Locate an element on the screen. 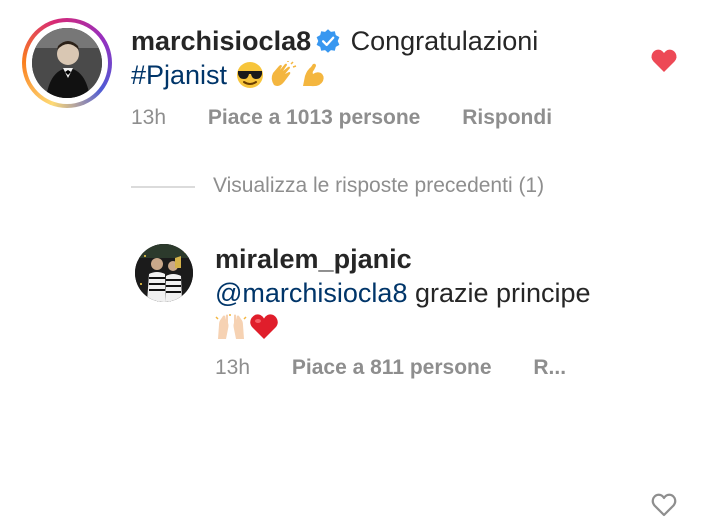  comment-text: Congratulazioni is located at coordinates (444, 41).